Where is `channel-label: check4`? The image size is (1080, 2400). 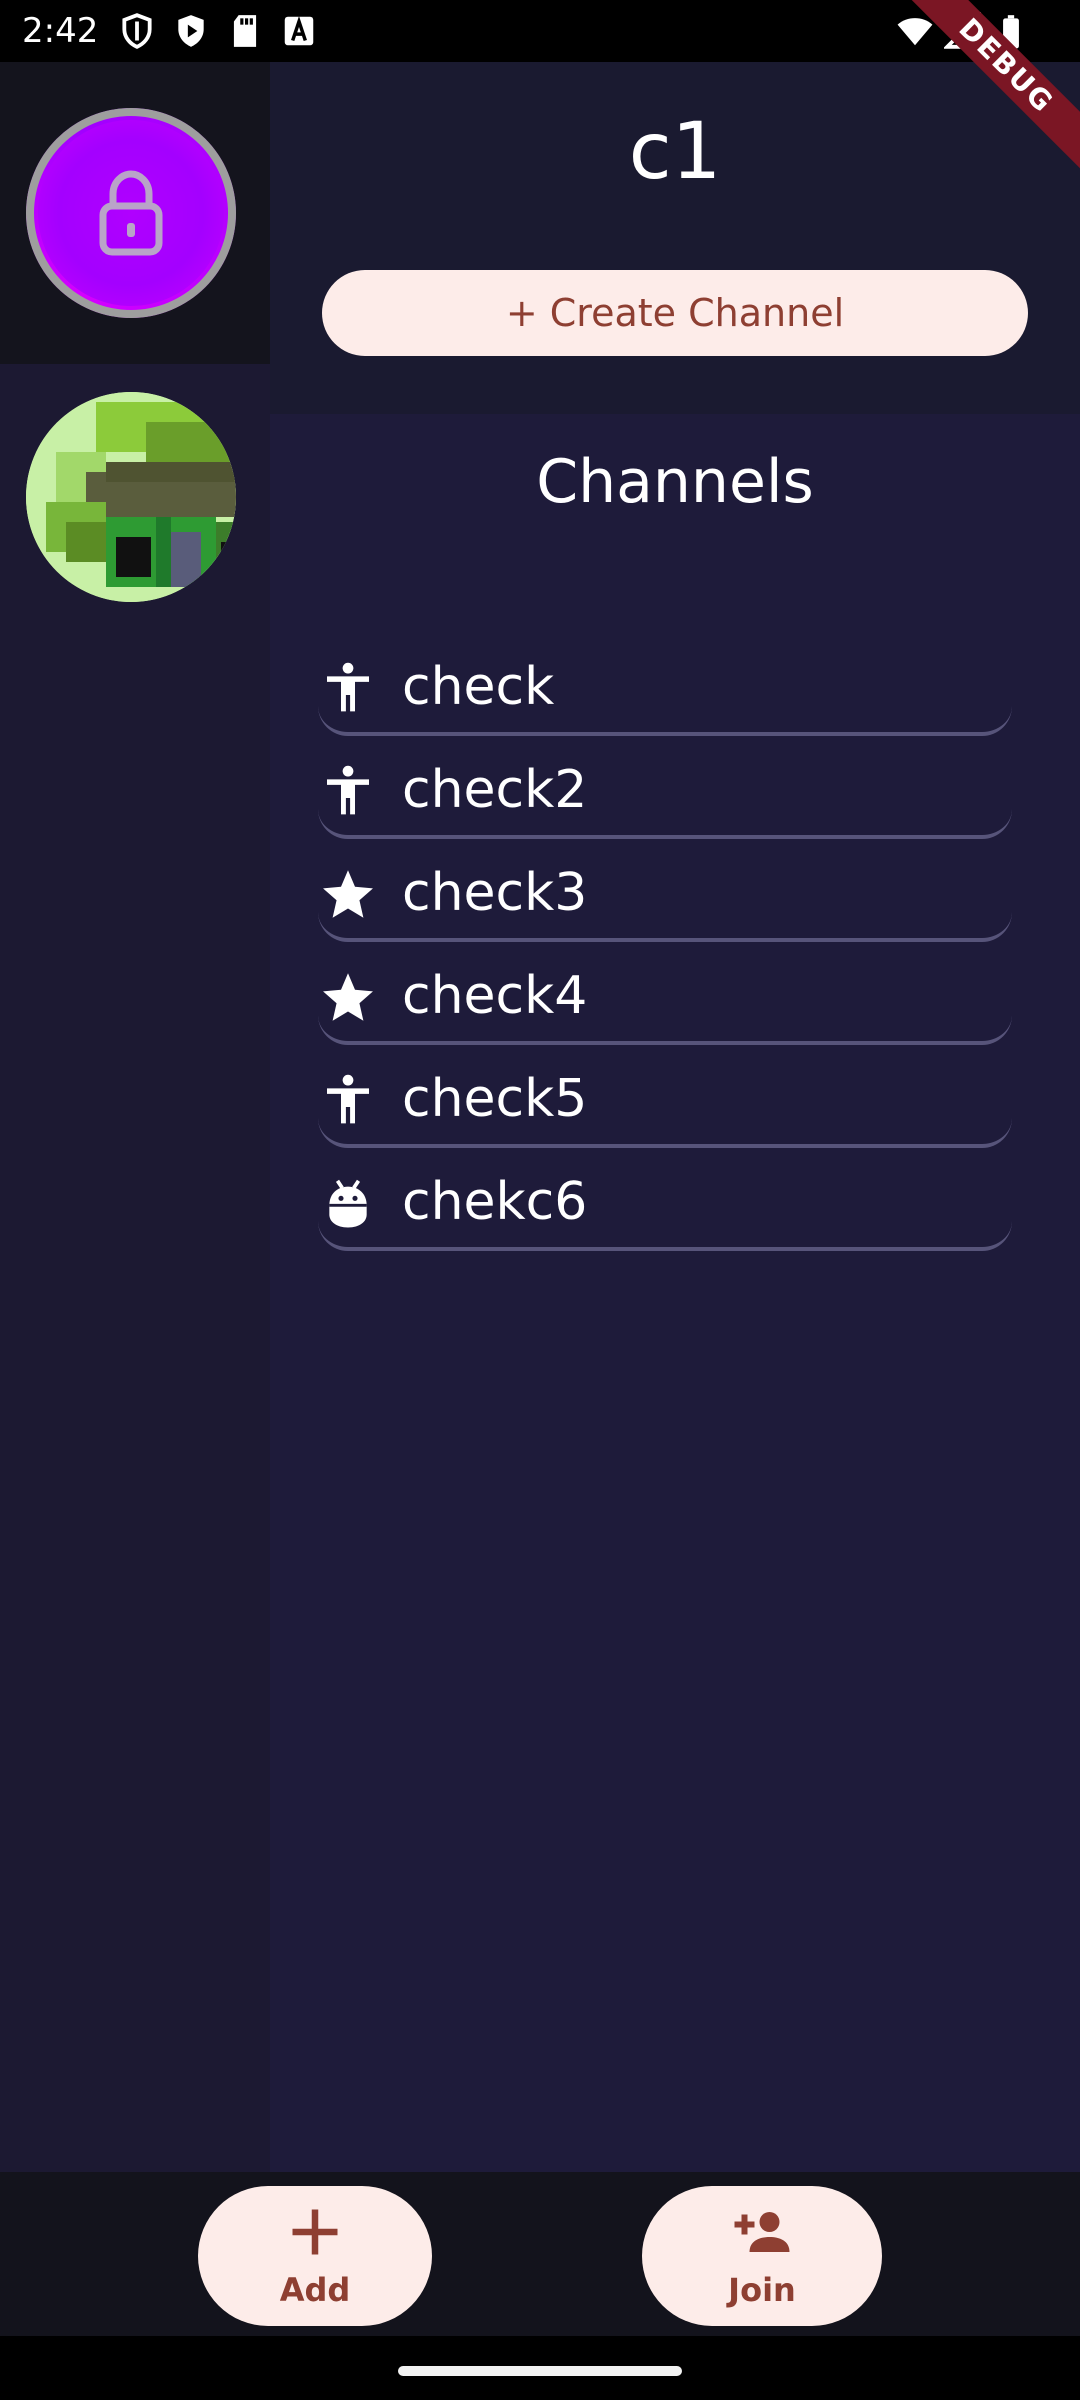
channel-label: check4 is located at coordinates (495, 996).